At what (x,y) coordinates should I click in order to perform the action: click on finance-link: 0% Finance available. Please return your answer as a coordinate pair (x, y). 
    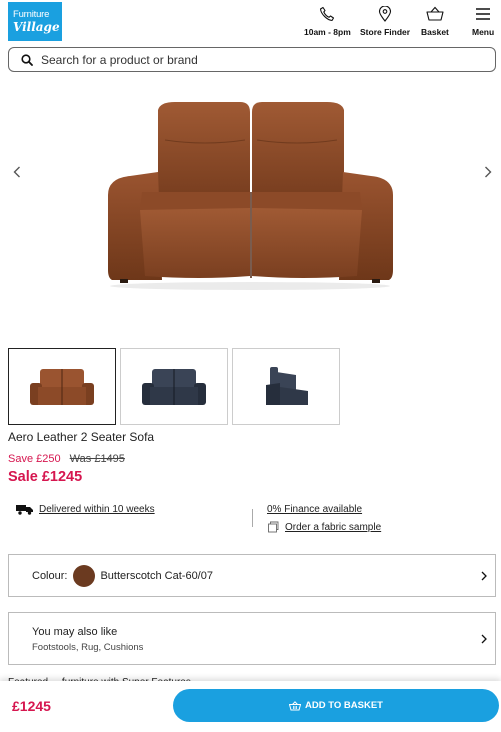
    Looking at the image, I should click on (314, 509).